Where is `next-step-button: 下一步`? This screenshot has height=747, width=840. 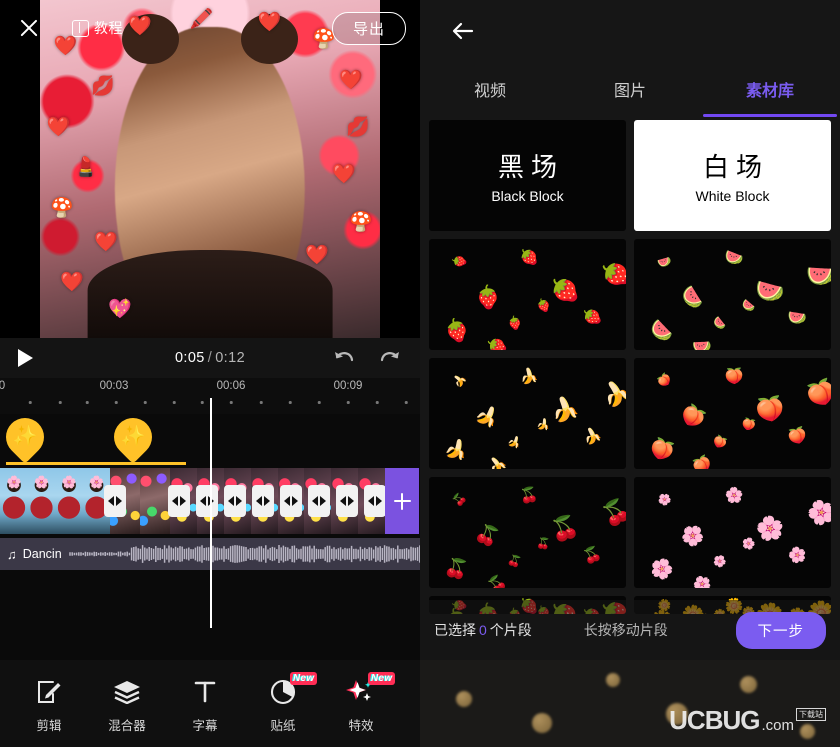 next-step-button: 下一步 is located at coordinates (780, 630).